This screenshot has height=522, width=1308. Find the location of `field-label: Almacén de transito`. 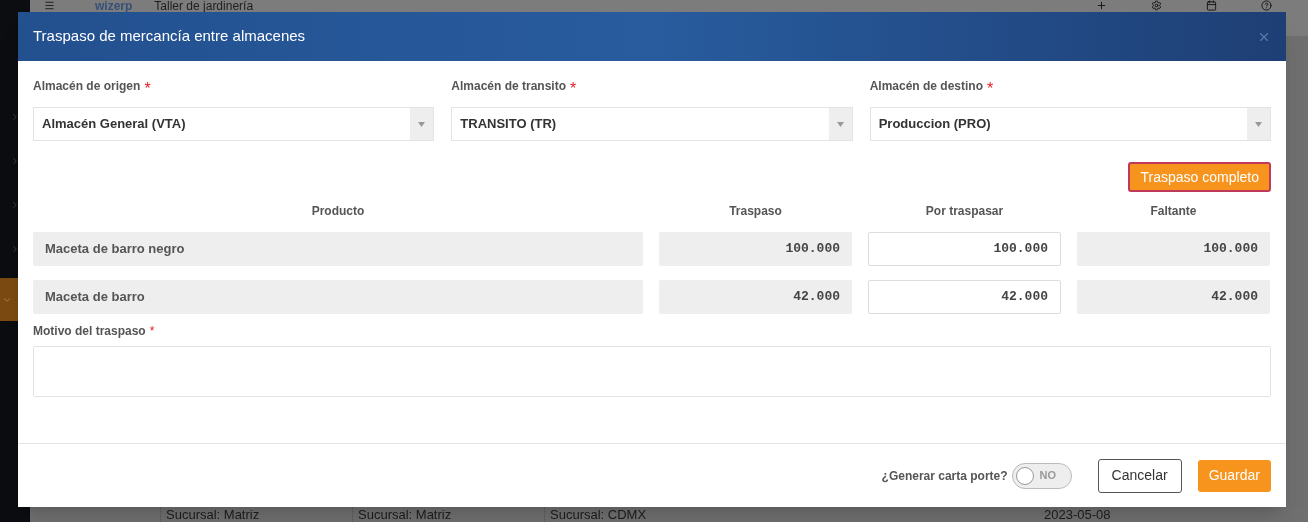

field-label: Almacén de transito is located at coordinates (509, 86).